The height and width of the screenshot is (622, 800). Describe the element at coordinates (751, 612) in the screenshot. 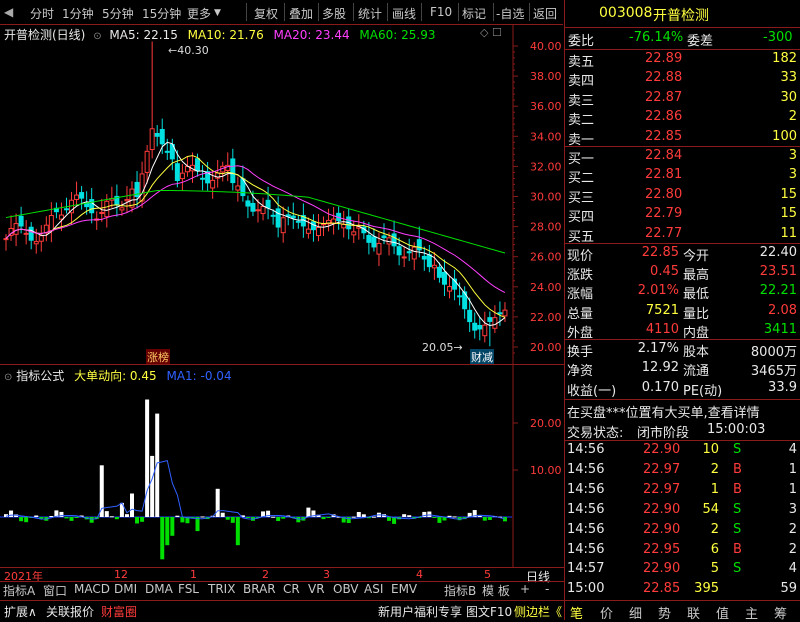

I see `tab-main: 主` at that location.